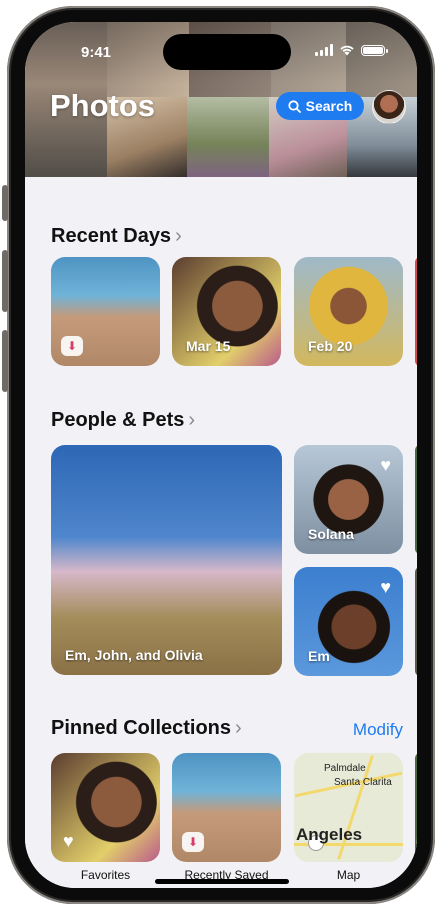  I want to click on page-title: Photos, so click(103, 105).